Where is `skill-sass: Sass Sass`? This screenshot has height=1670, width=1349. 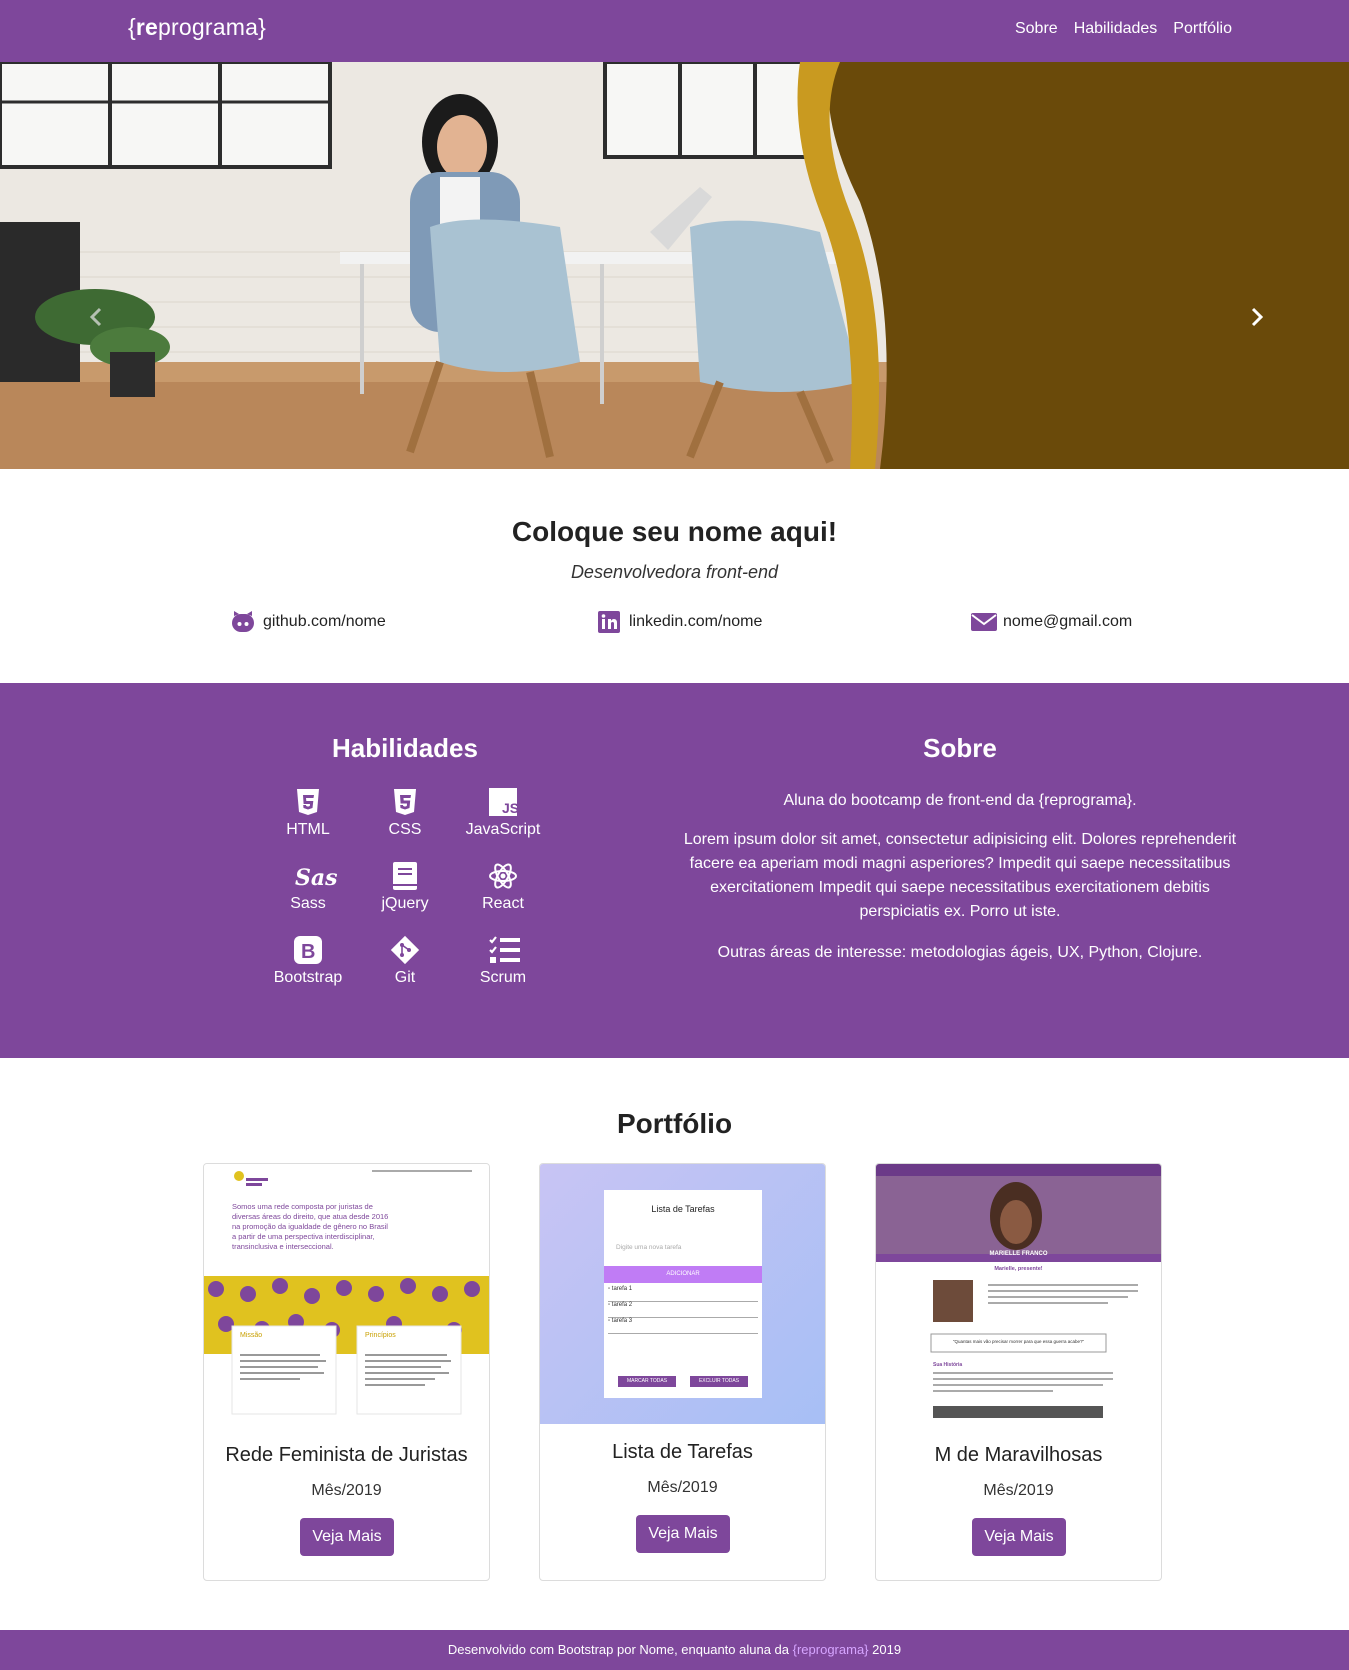 skill-sass: Sass Sass is located at coordinates (308, 887).